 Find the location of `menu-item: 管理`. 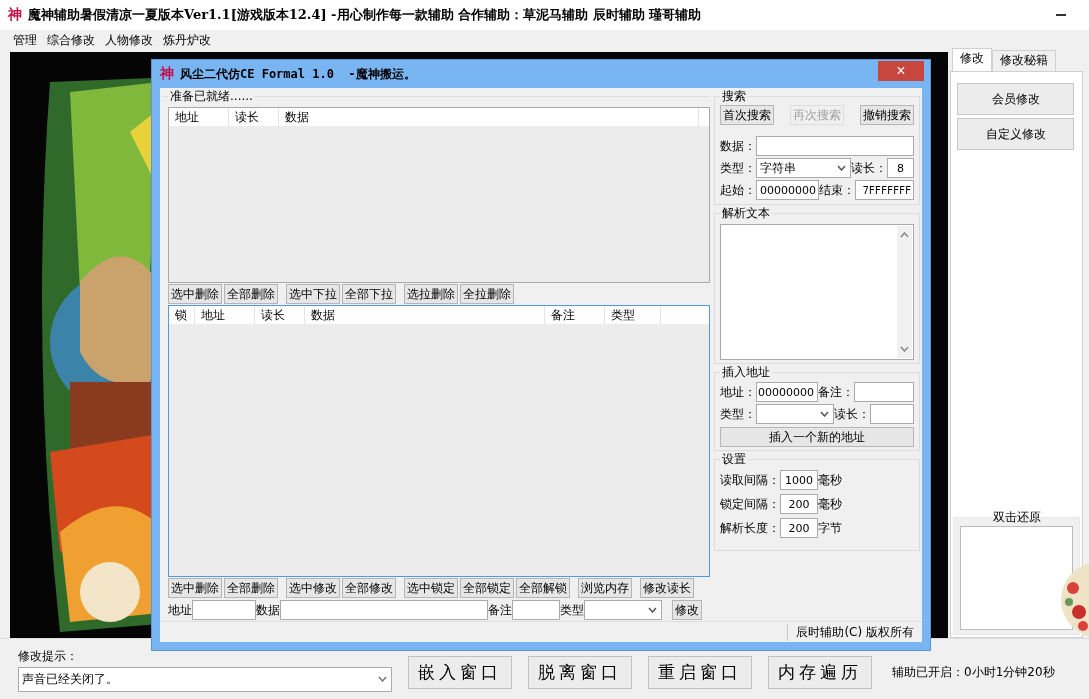

menu-item: 管理 is located at coordinates (25, 40).